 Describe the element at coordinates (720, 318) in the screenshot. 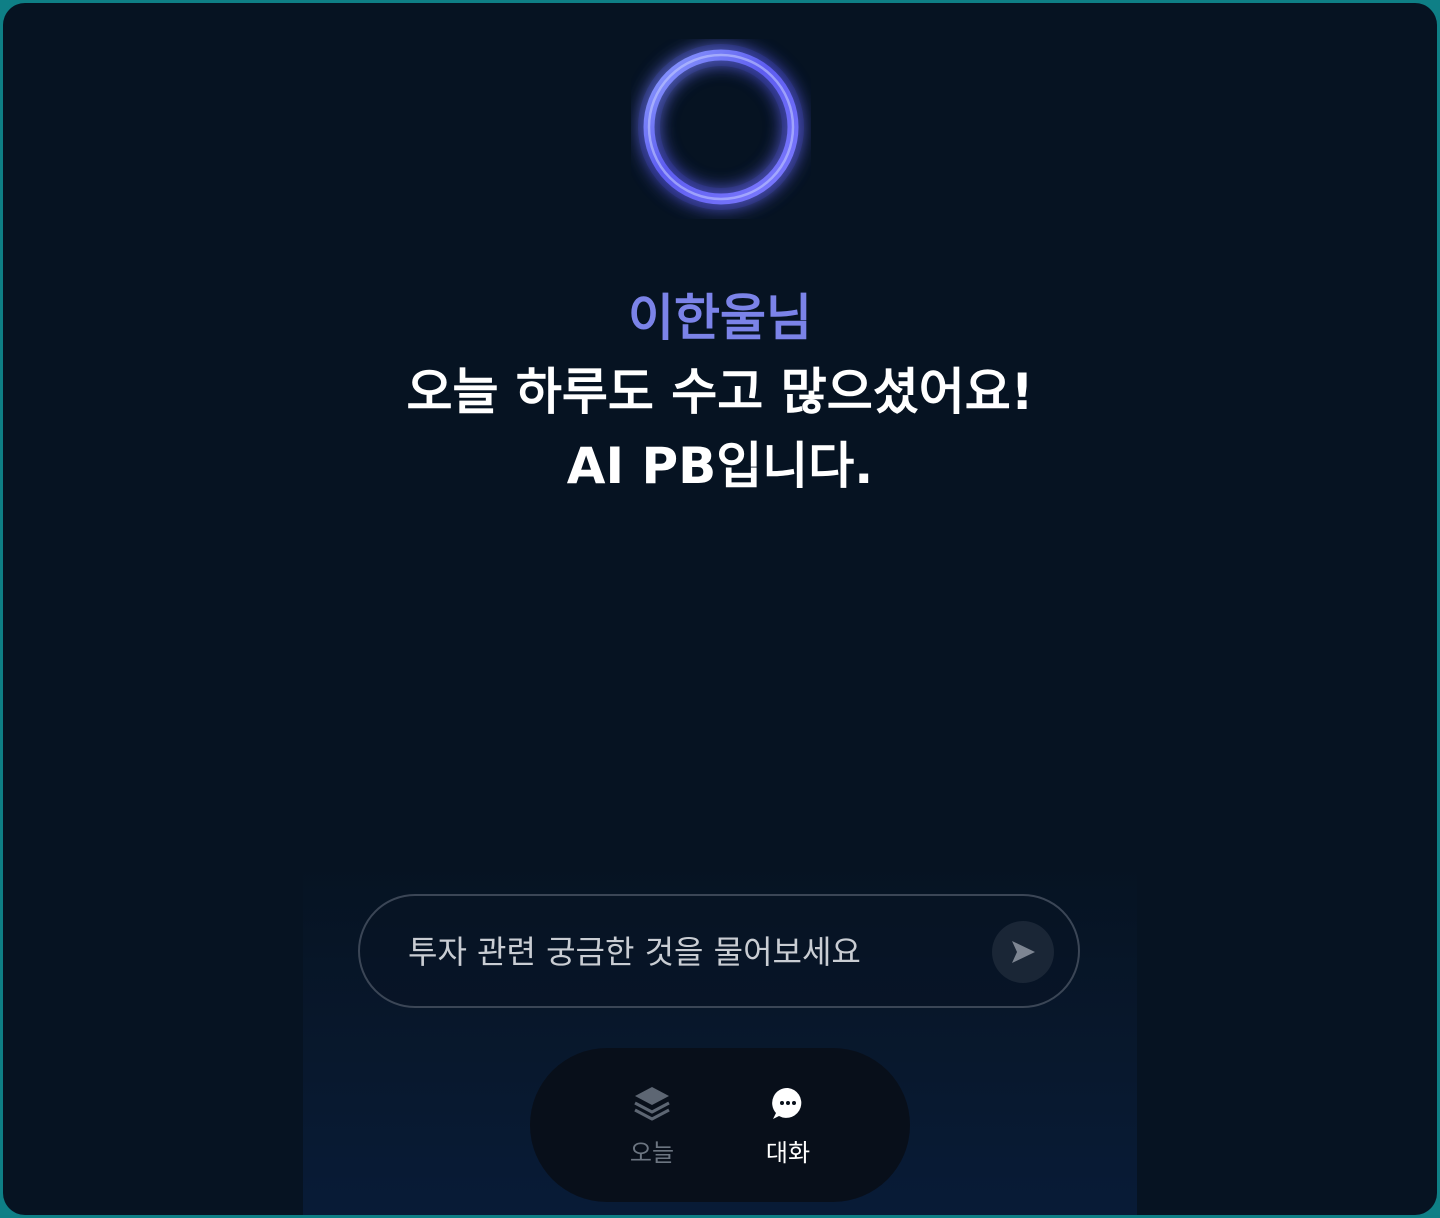

I see `user-name-greeting: 이한울님` at that location.